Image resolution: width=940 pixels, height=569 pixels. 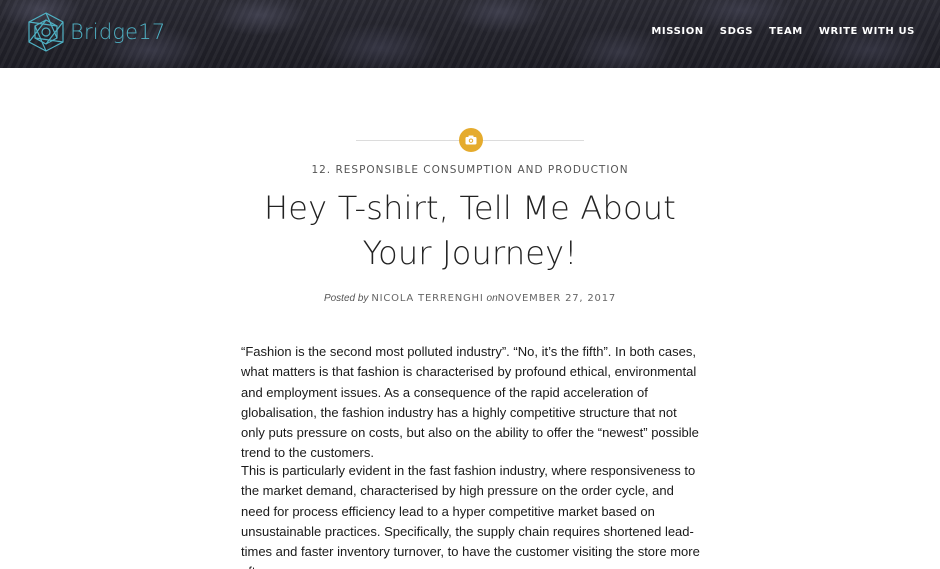 What do you see at coordinates (346, 298) in the screenshot?
I see `posted-by-label: Posted by` at bounding box center [346, 298].